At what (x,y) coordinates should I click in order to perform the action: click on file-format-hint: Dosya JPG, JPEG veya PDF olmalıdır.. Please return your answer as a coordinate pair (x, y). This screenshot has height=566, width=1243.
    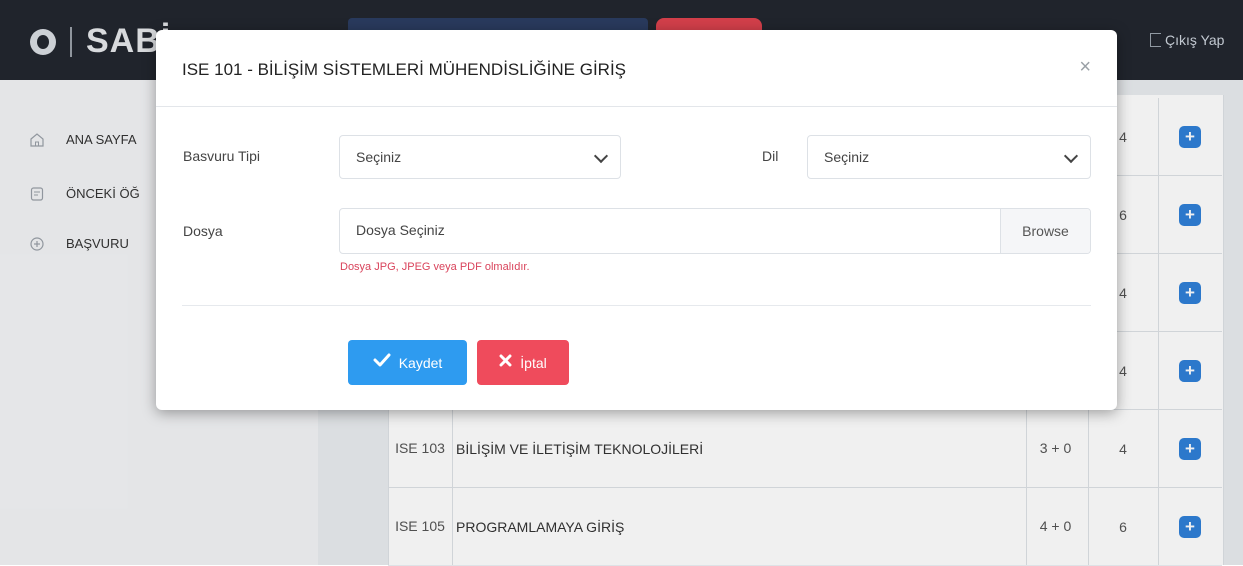
    Looking at the image, I should click on (435, 267).